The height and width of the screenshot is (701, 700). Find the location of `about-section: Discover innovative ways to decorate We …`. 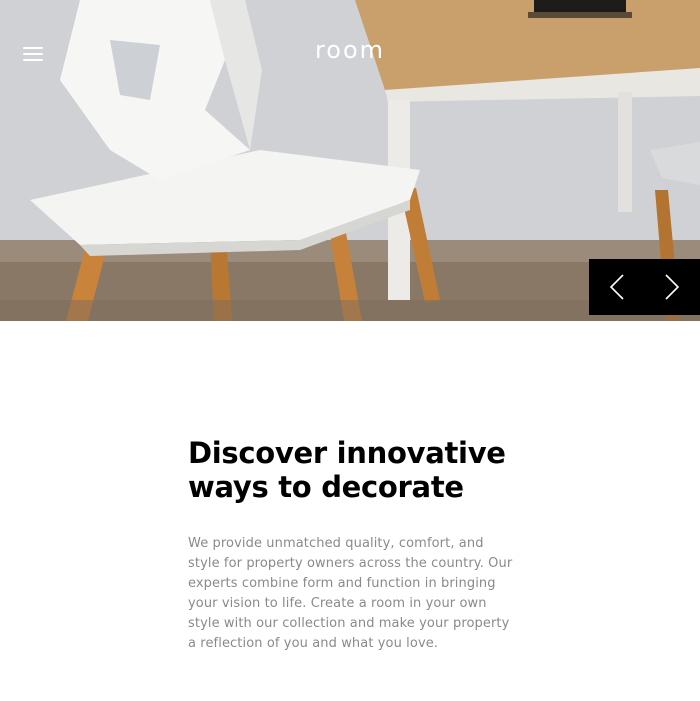

about-section: Discover innovative ways to decorate We … is located at coordinates (353, 545).